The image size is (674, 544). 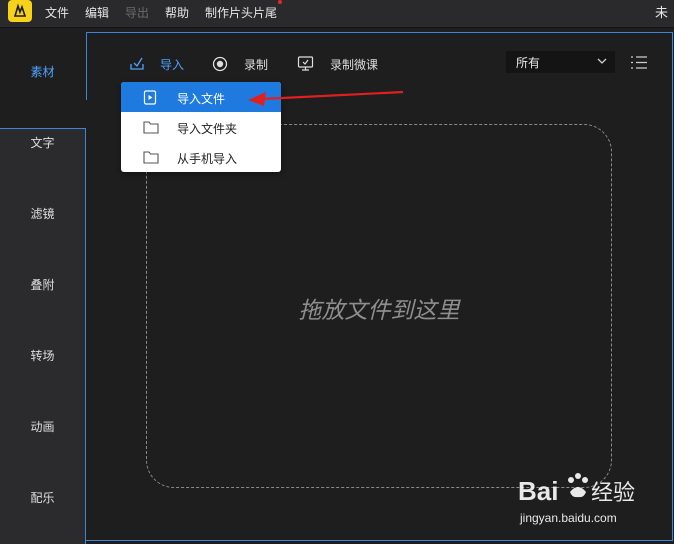 I want to click on filter-select: 所有, so click(x=560, y=62).